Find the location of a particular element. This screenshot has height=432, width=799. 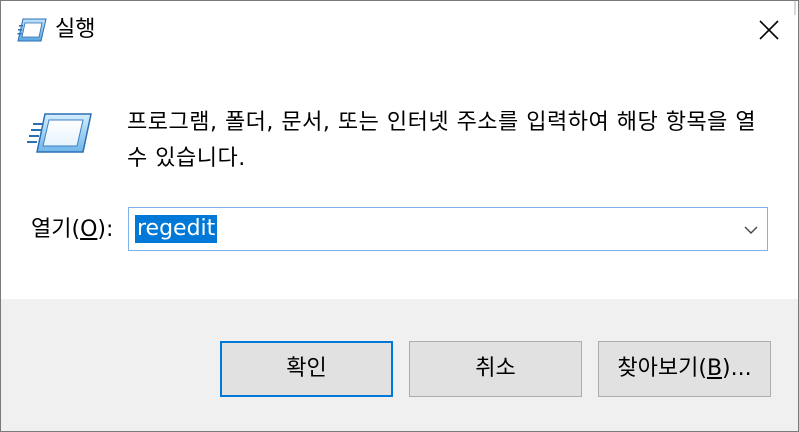

ok-button: 확인 is located at coordinates (306, 369).